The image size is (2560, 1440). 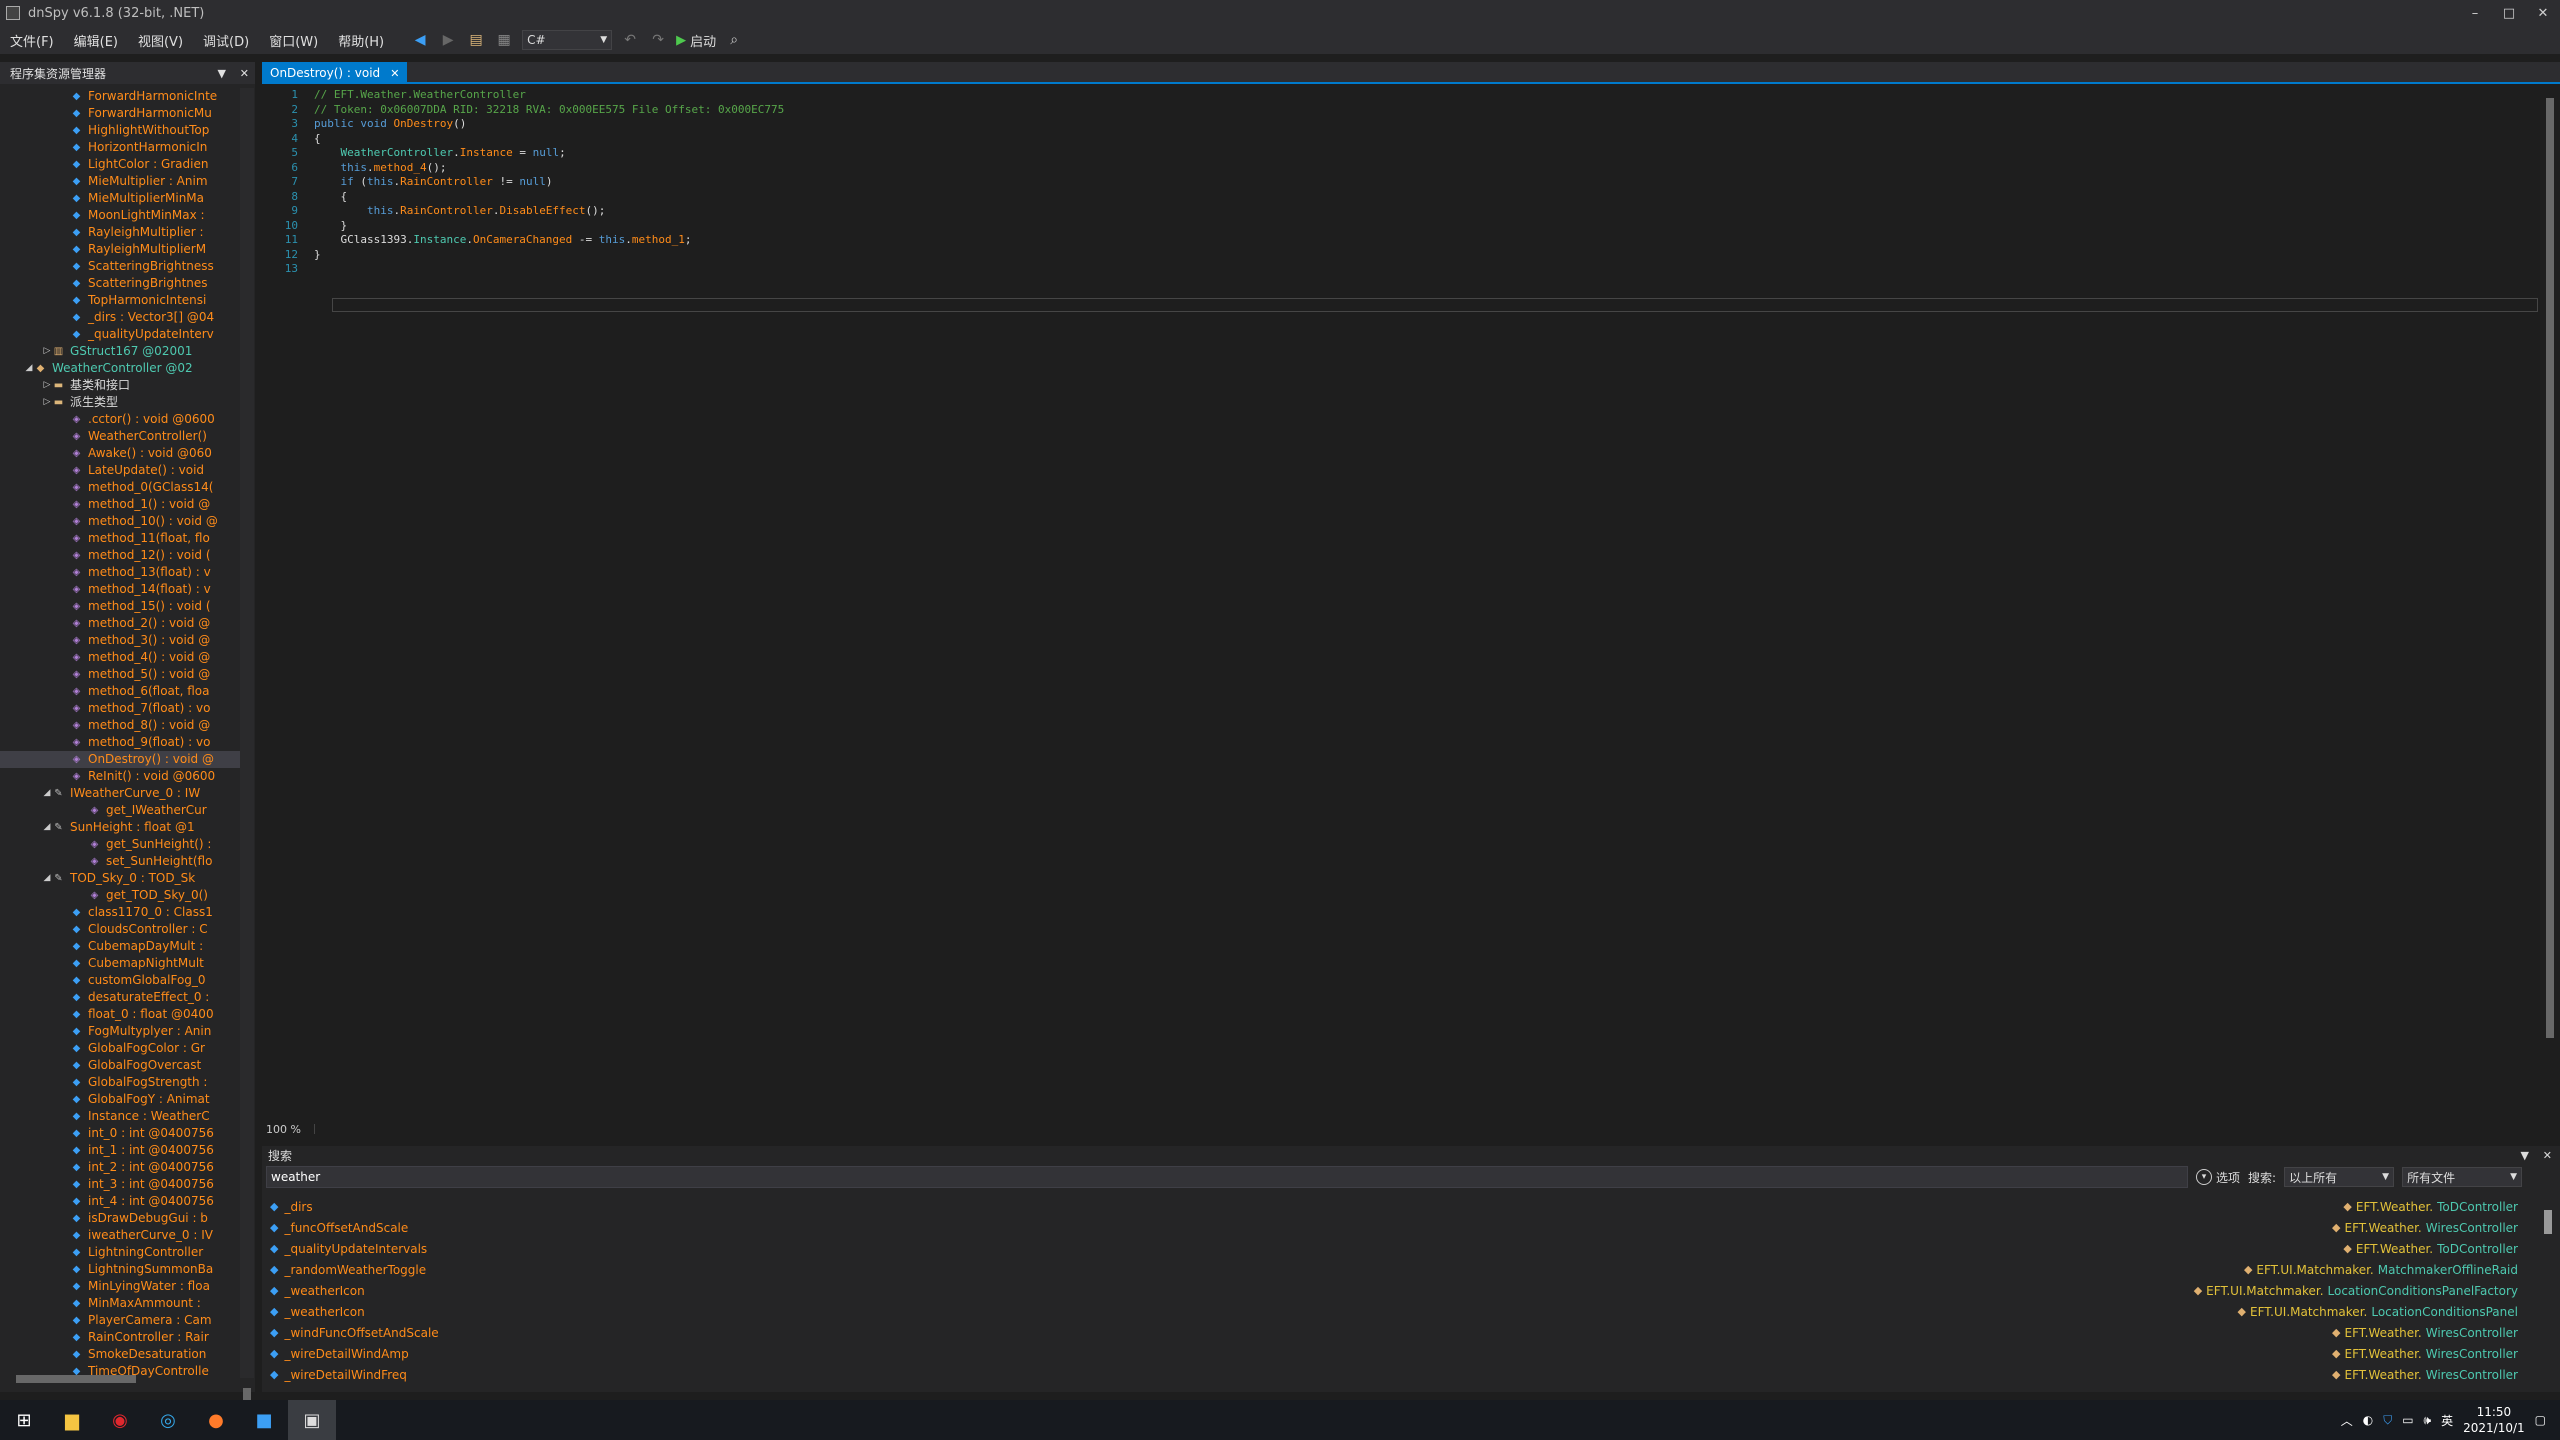 What do you see at coordinates (120, 419) in the screenshot?
I see `tree-item: ◈ .cctor() : void @0600` at bounding box center [120, 419].